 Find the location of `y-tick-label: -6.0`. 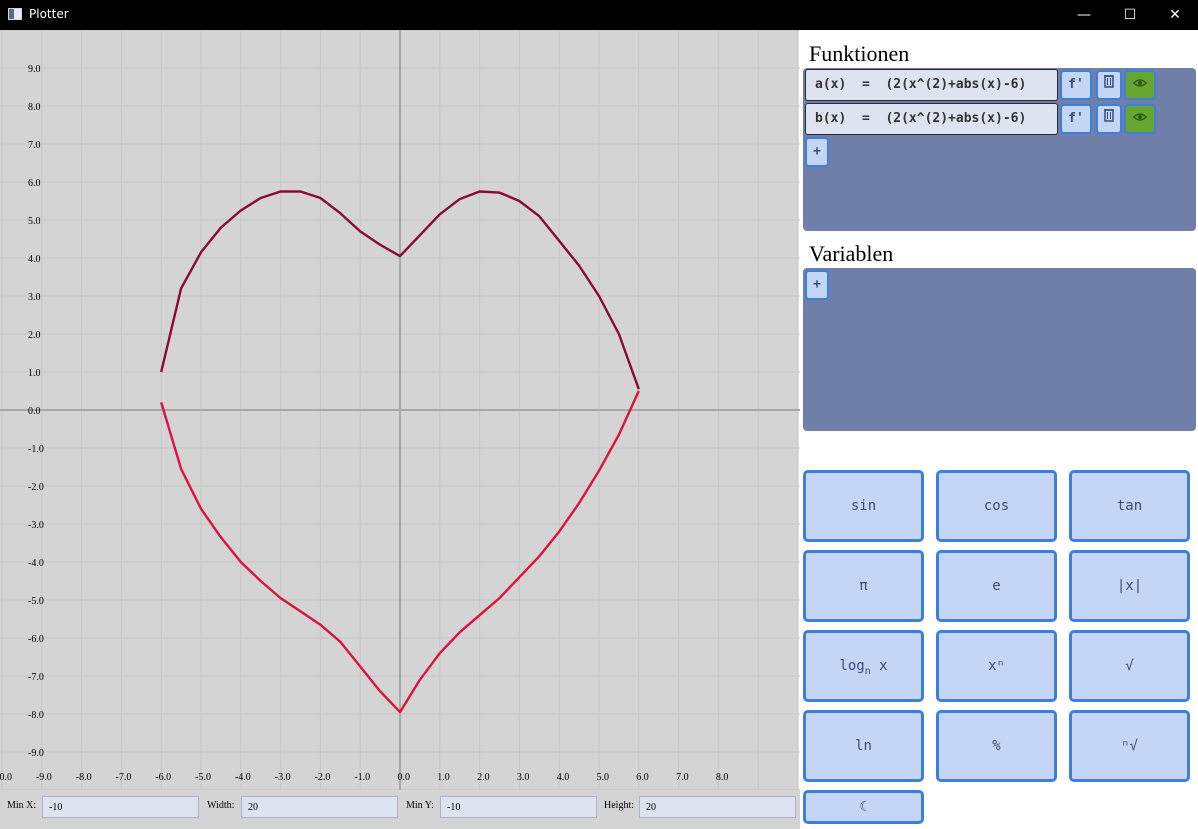

y-tick-label: -6.0 is located at coordinates (36, 639).